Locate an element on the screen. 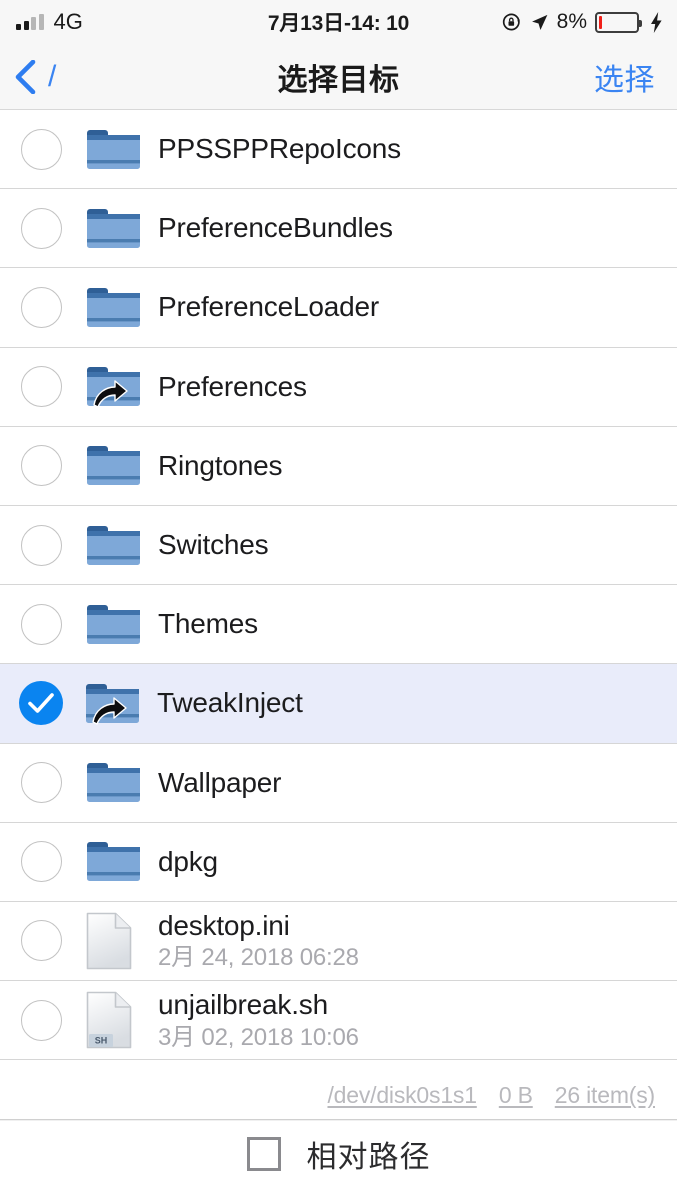 The height and width of the screenshot is (1186, 677). file-meta: Preferences is located at coordinates (232, 387).